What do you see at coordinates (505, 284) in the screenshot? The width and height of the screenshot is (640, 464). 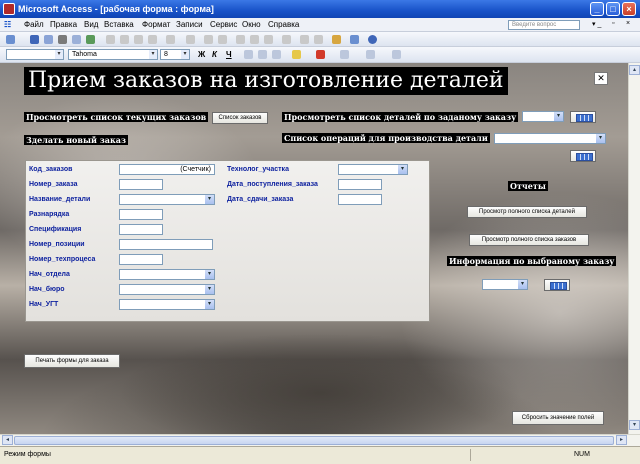 I see `selected-order-select: ▾` at bounding box center [505, 284].